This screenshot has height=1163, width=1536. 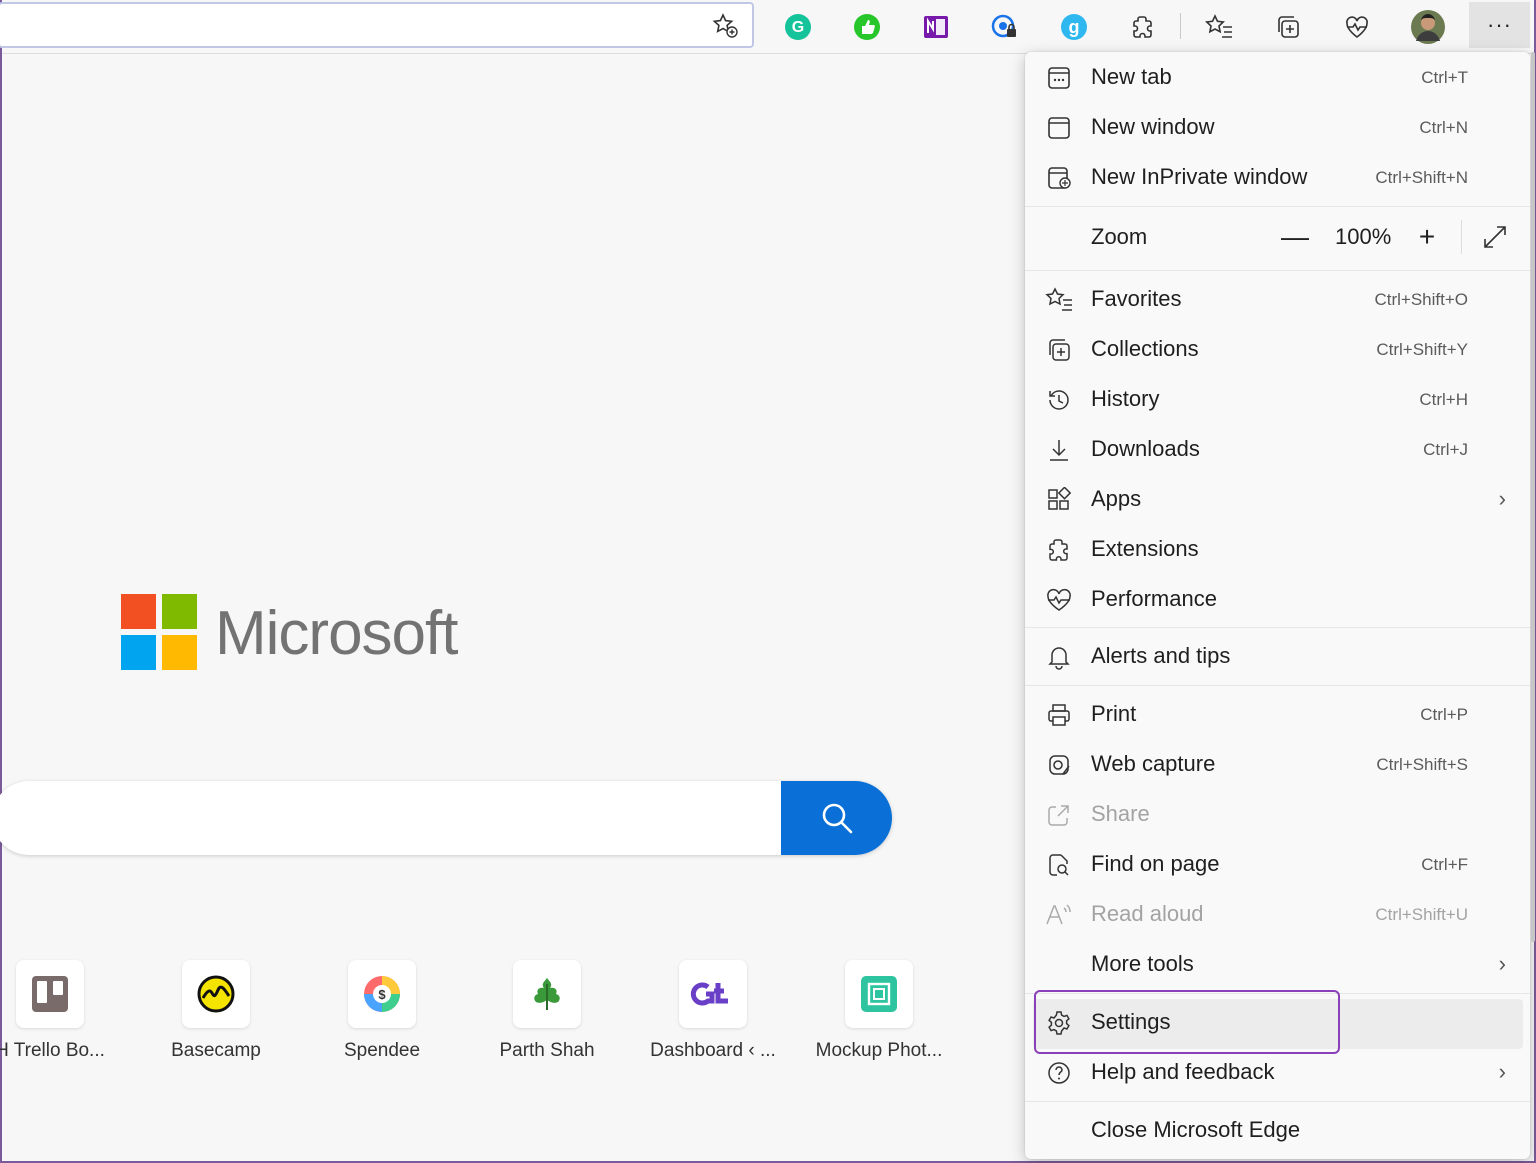 What do you see at coordinates (50, 994) in the screenshot?
I see `trello-icon` at bounding box center [50, 994].